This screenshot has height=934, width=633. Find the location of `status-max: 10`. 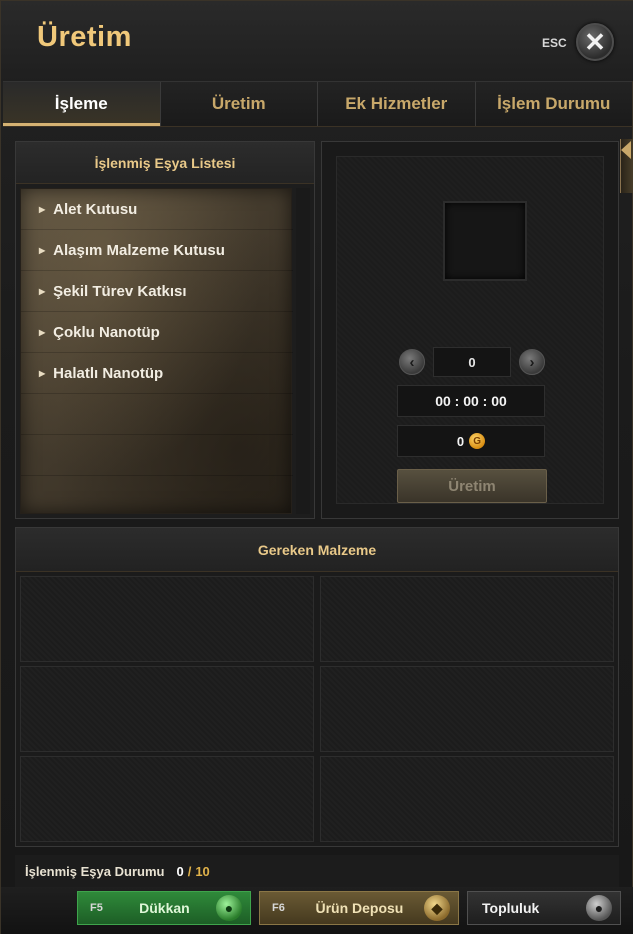

status-max: 10 is located at coordinates (202, 871).